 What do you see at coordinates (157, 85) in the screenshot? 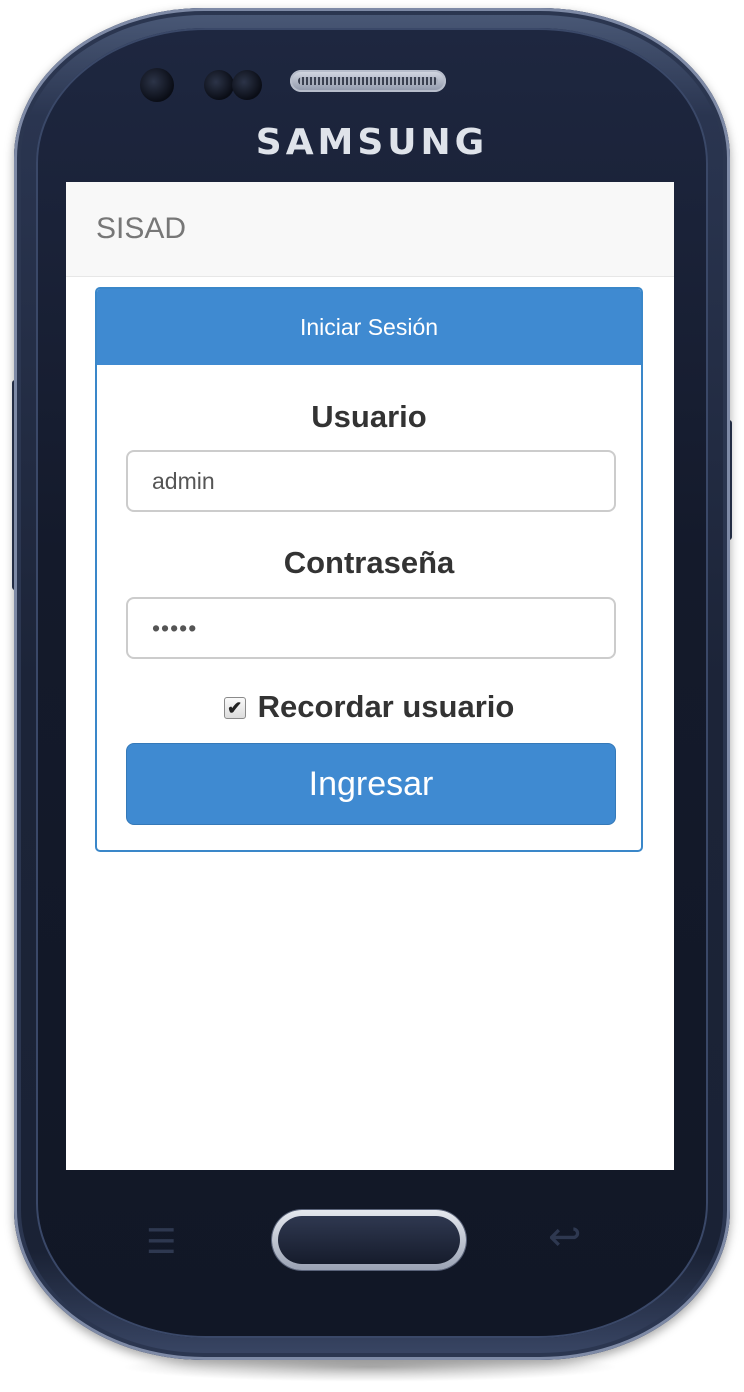
I see `front-camera` at bounding box center [157, 85].